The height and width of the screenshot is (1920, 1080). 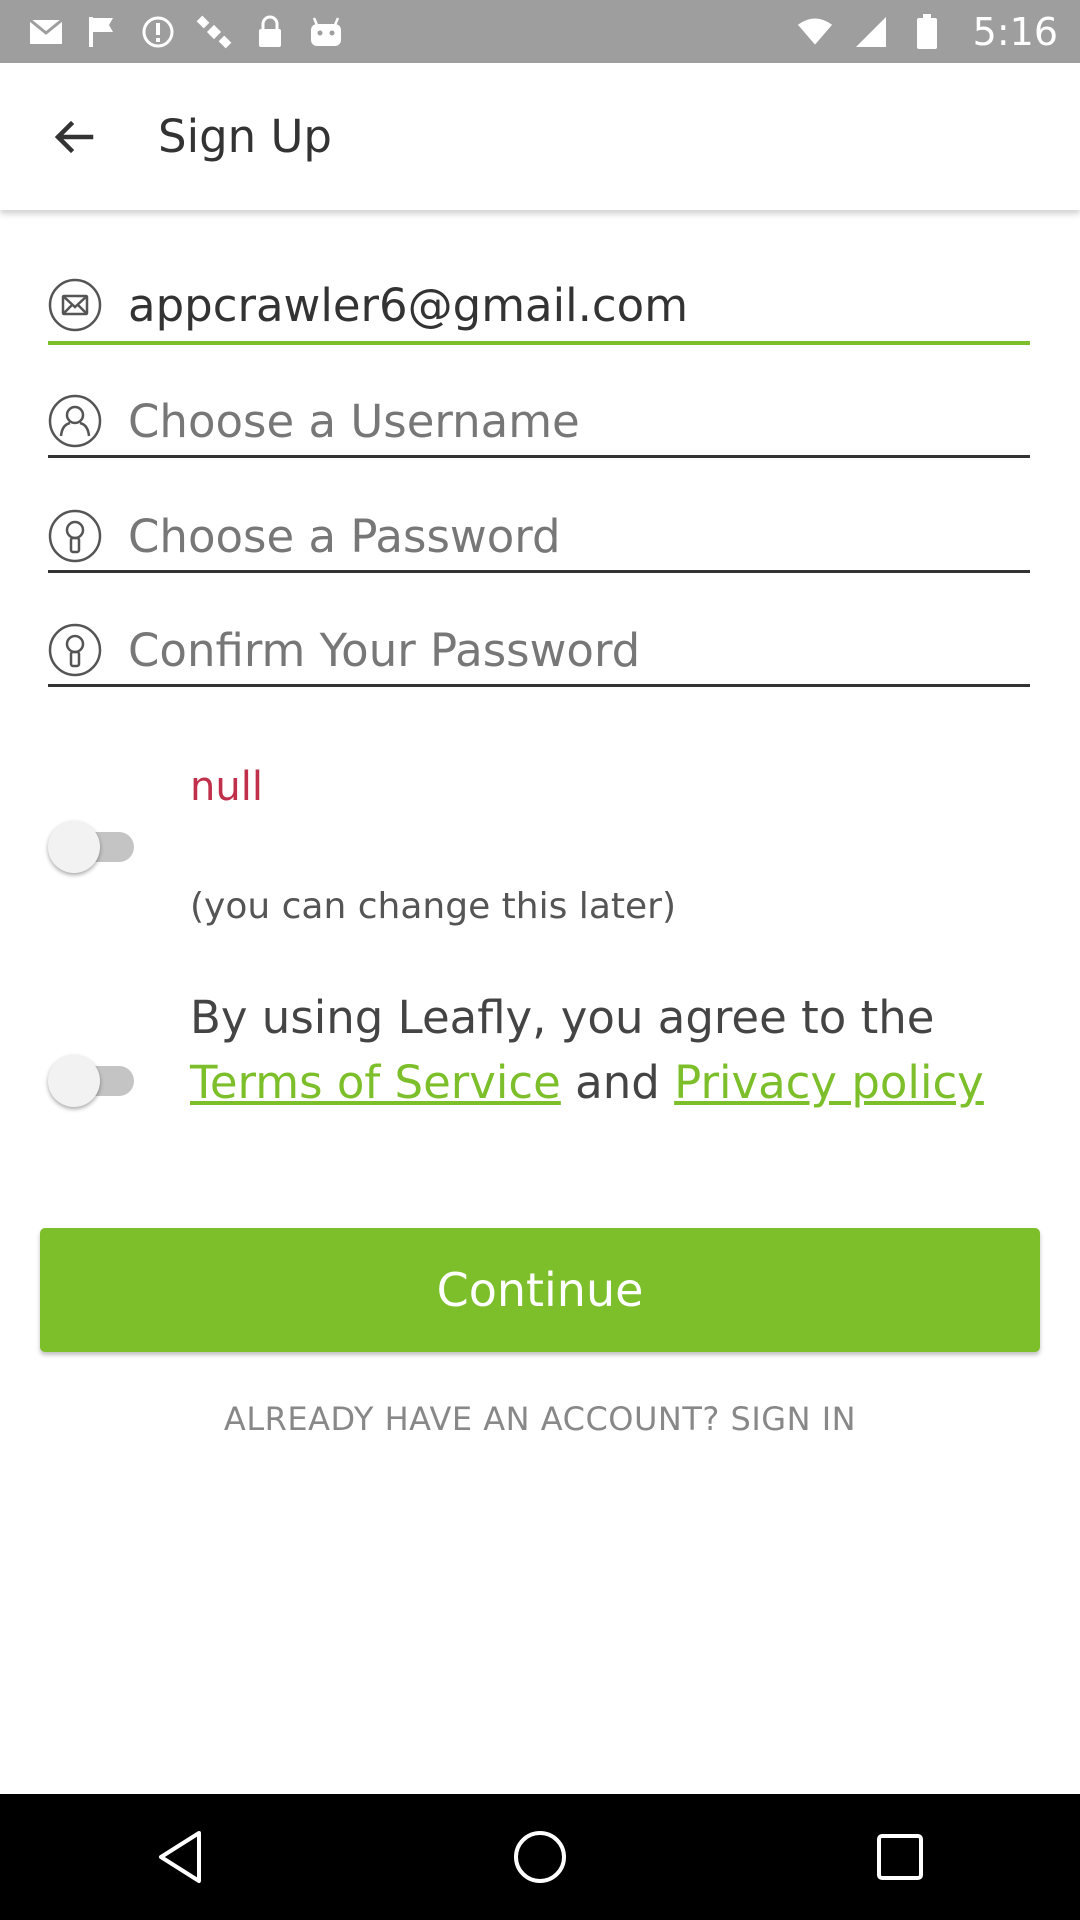 What do you see at coordinates (540, 1419) in the screenshot?
I see `sign-in-link: ALREADY HAVE AN ACCOUNT? SIGN IN` at bounding box center [540, 1419].